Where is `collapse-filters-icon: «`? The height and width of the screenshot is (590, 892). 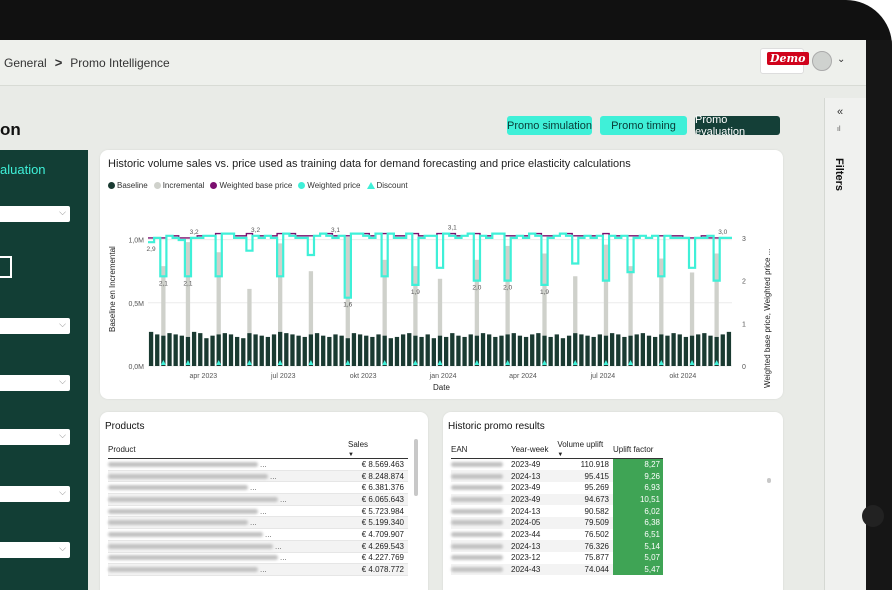
collapse-filters-icon: « is located at coordinates (840, 112).